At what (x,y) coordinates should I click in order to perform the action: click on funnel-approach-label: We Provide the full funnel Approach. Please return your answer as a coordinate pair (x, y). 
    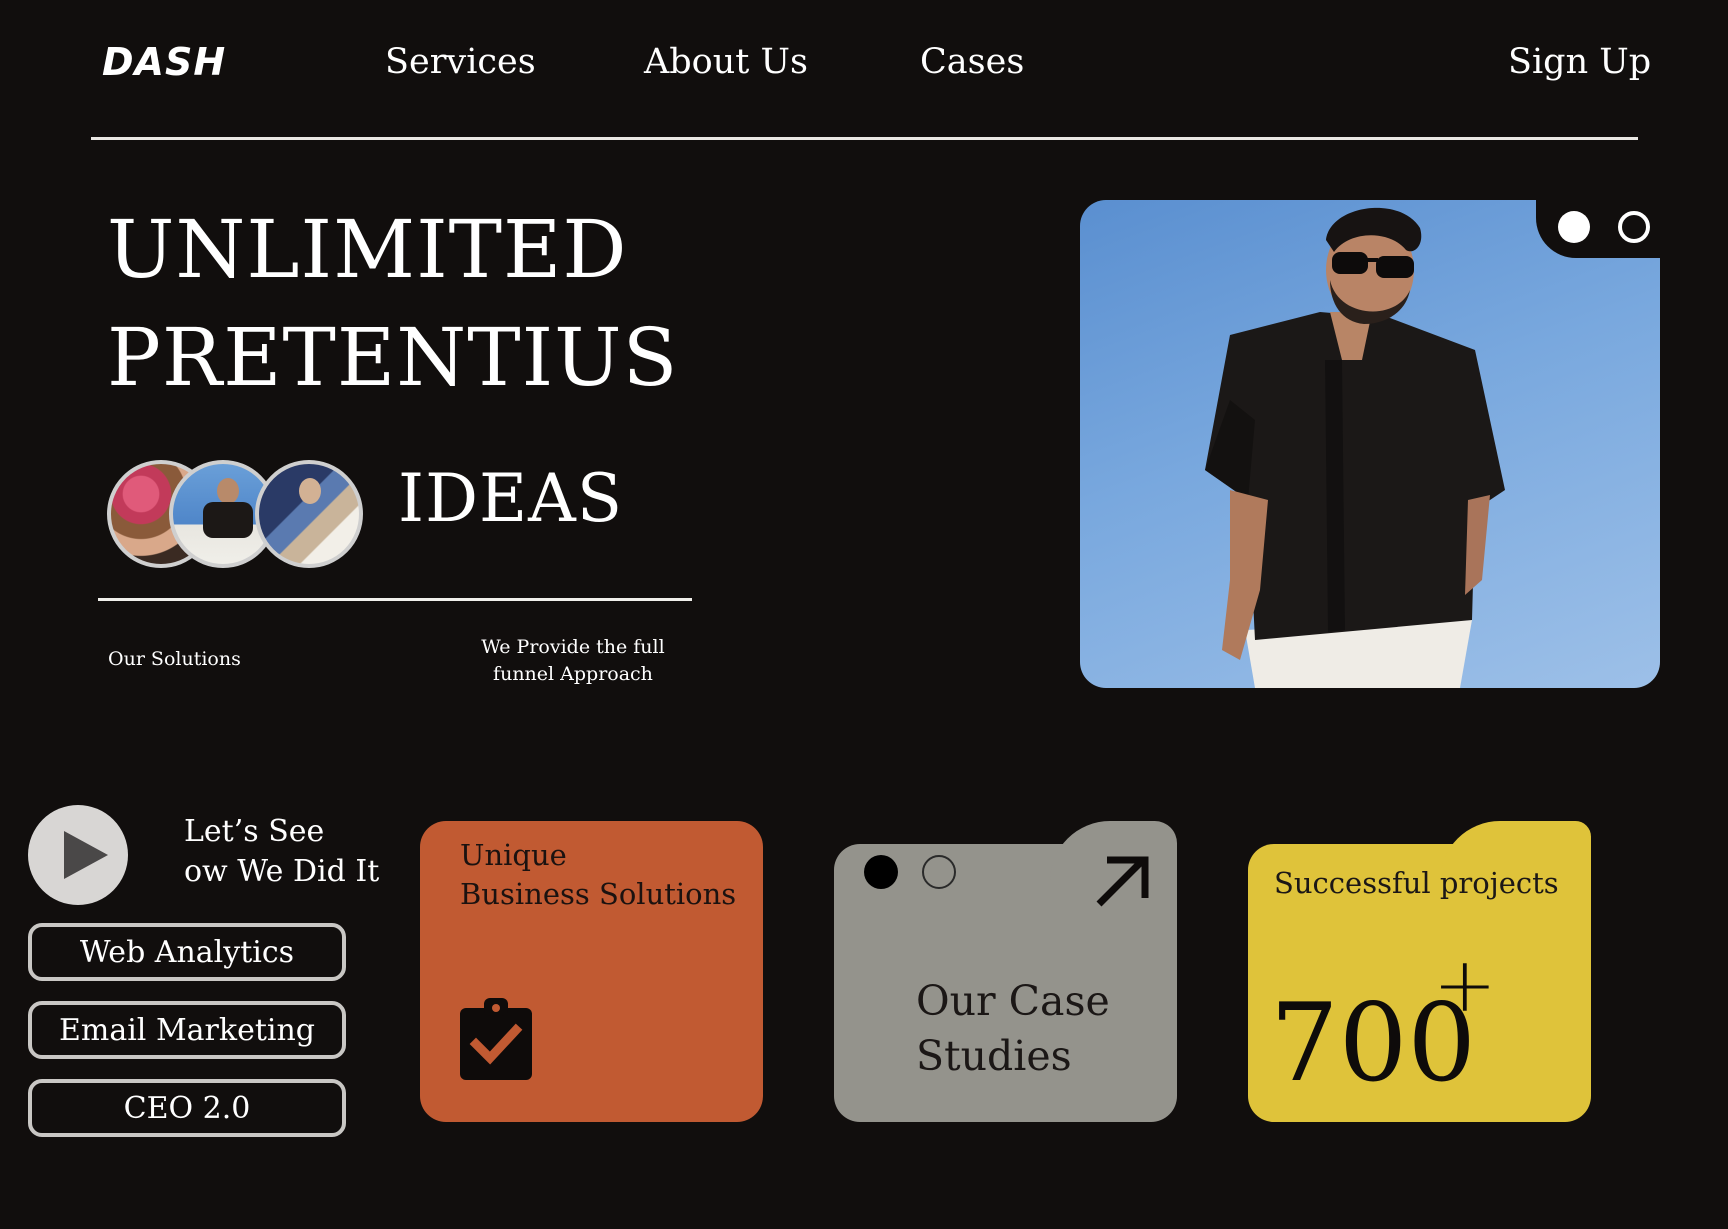
    Looking at the image, I should click on (573, 660).